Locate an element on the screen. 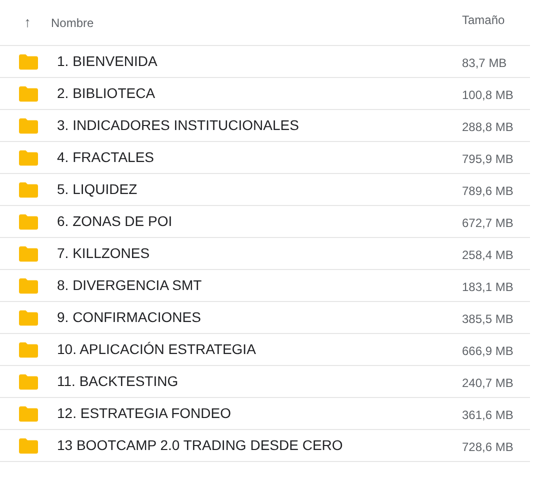 The width and height of the screenshot is (544, 477). file-size: 258,4 MB is located at coordinates (488, 255).